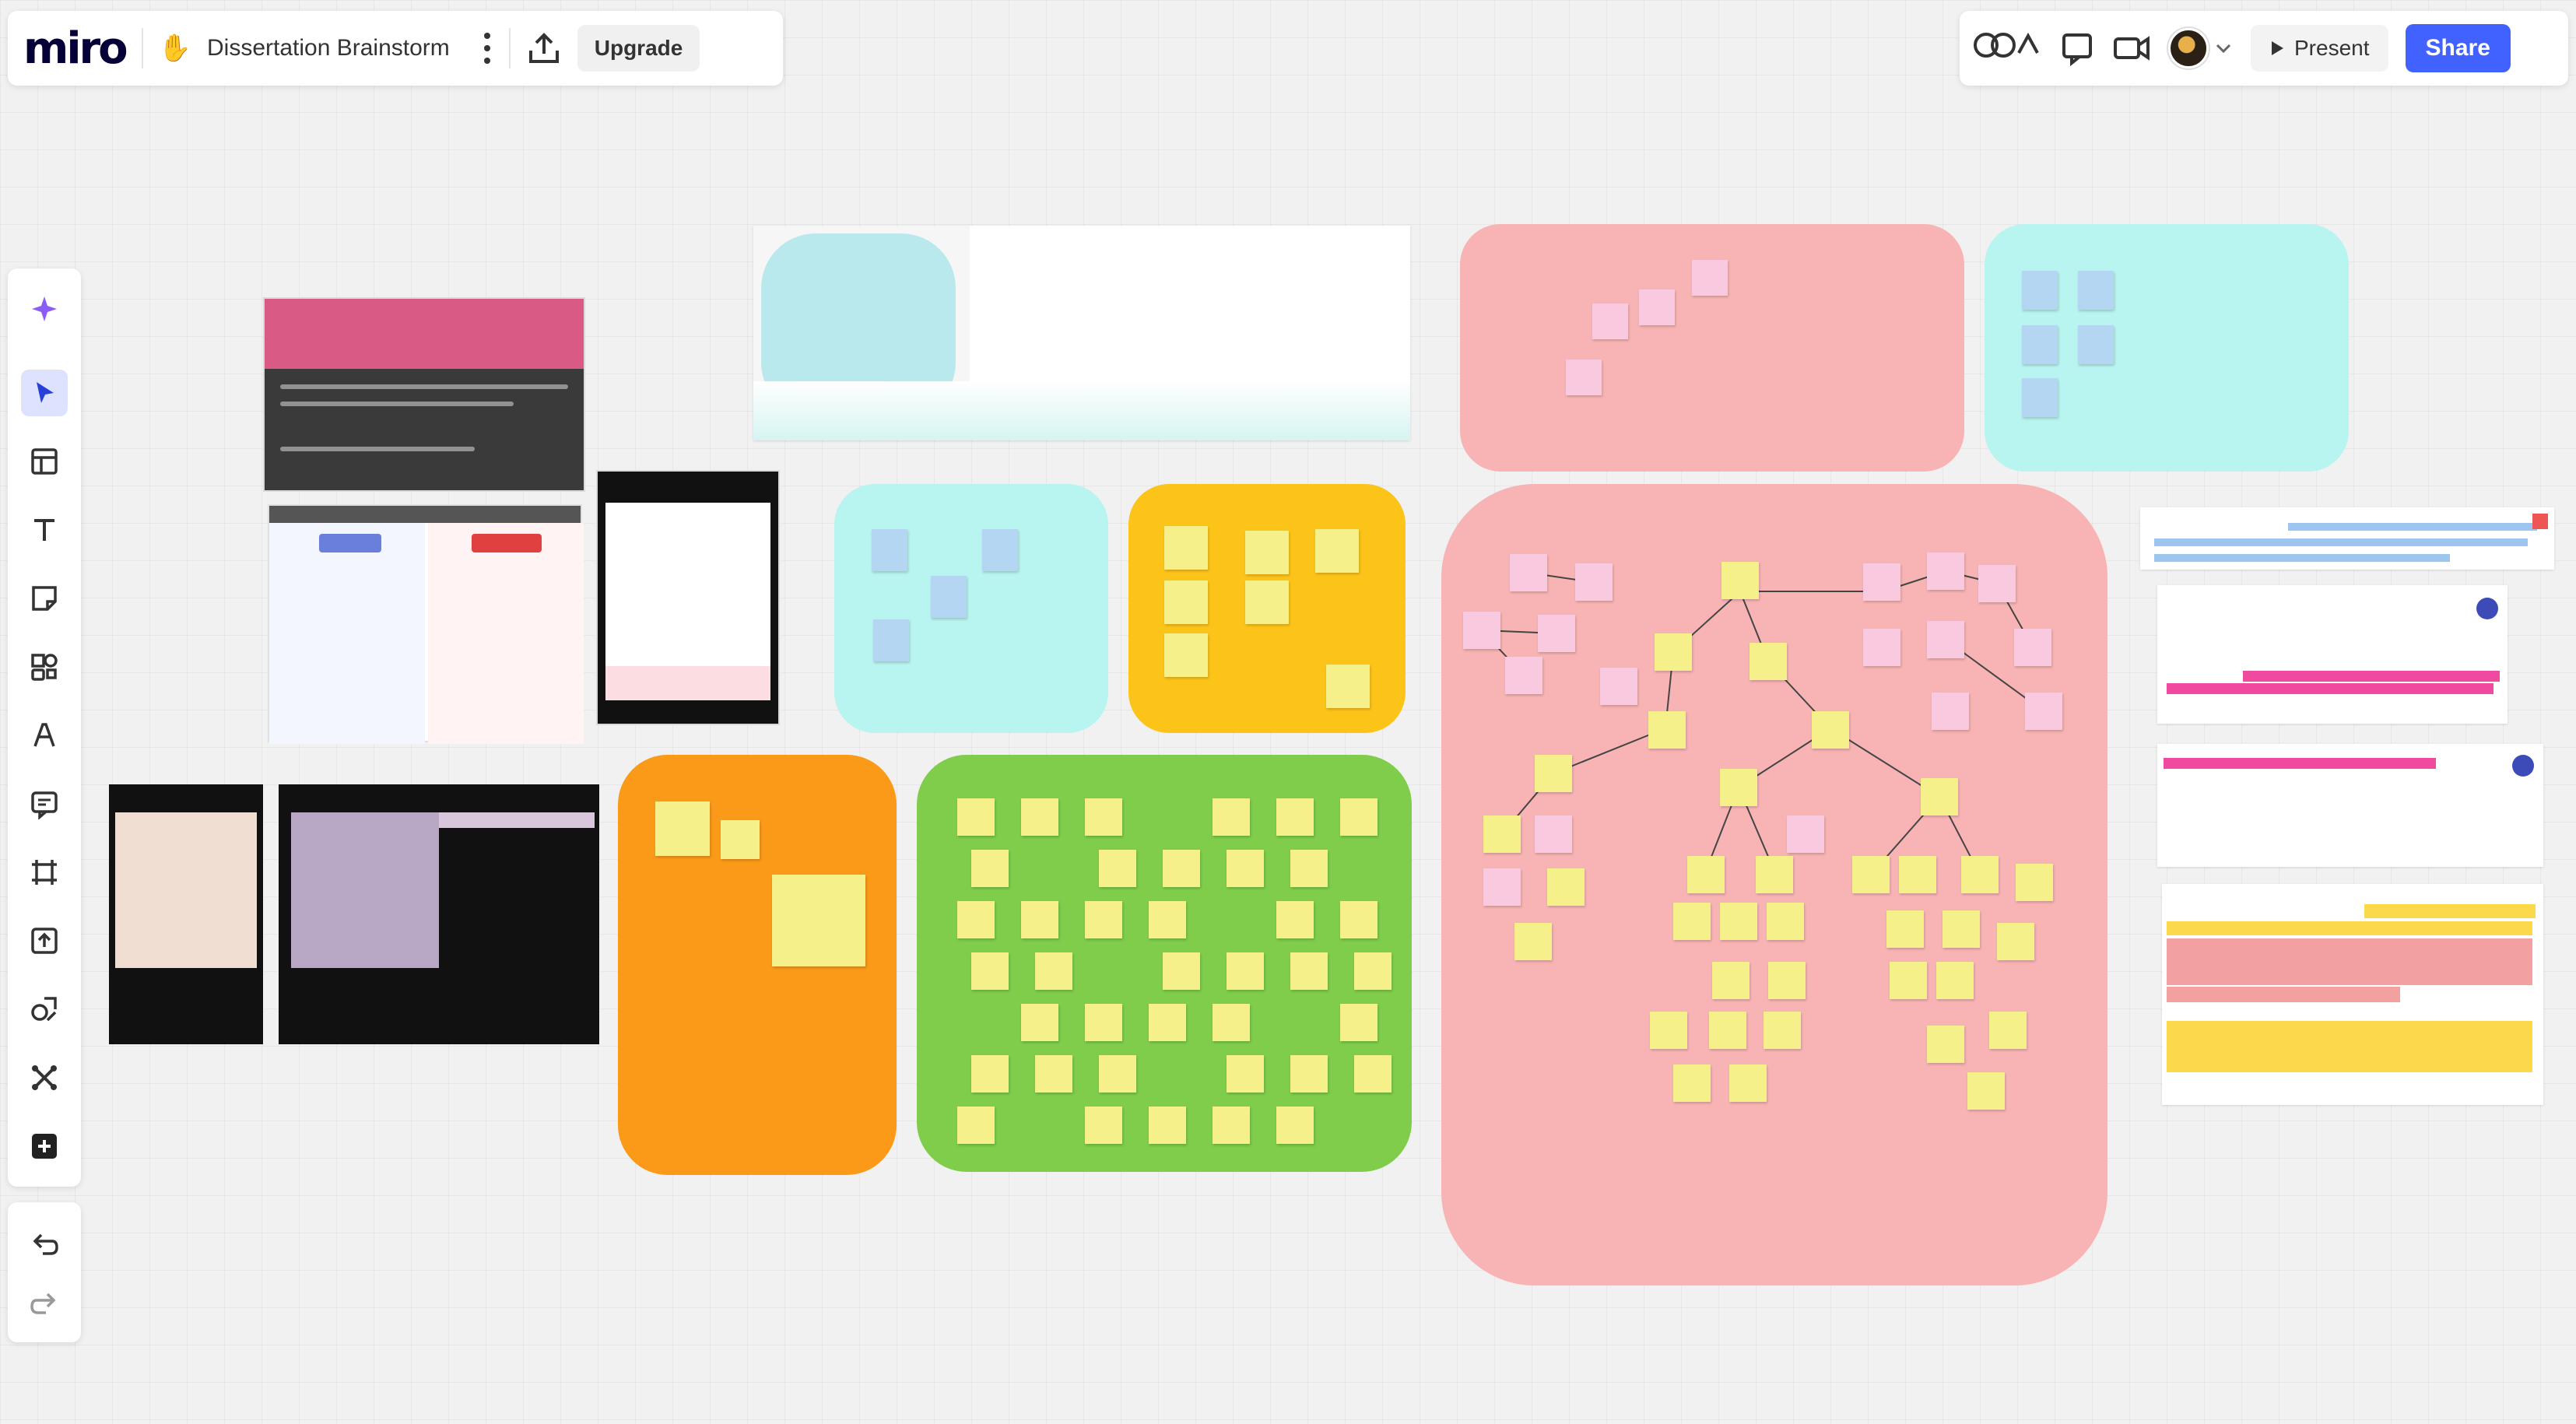 This screenshot has width=2576, height=1424. What do you see at coordinates (45, 461) in the screenshot?
I see `templates-icon` at bounding box center [45, 461].